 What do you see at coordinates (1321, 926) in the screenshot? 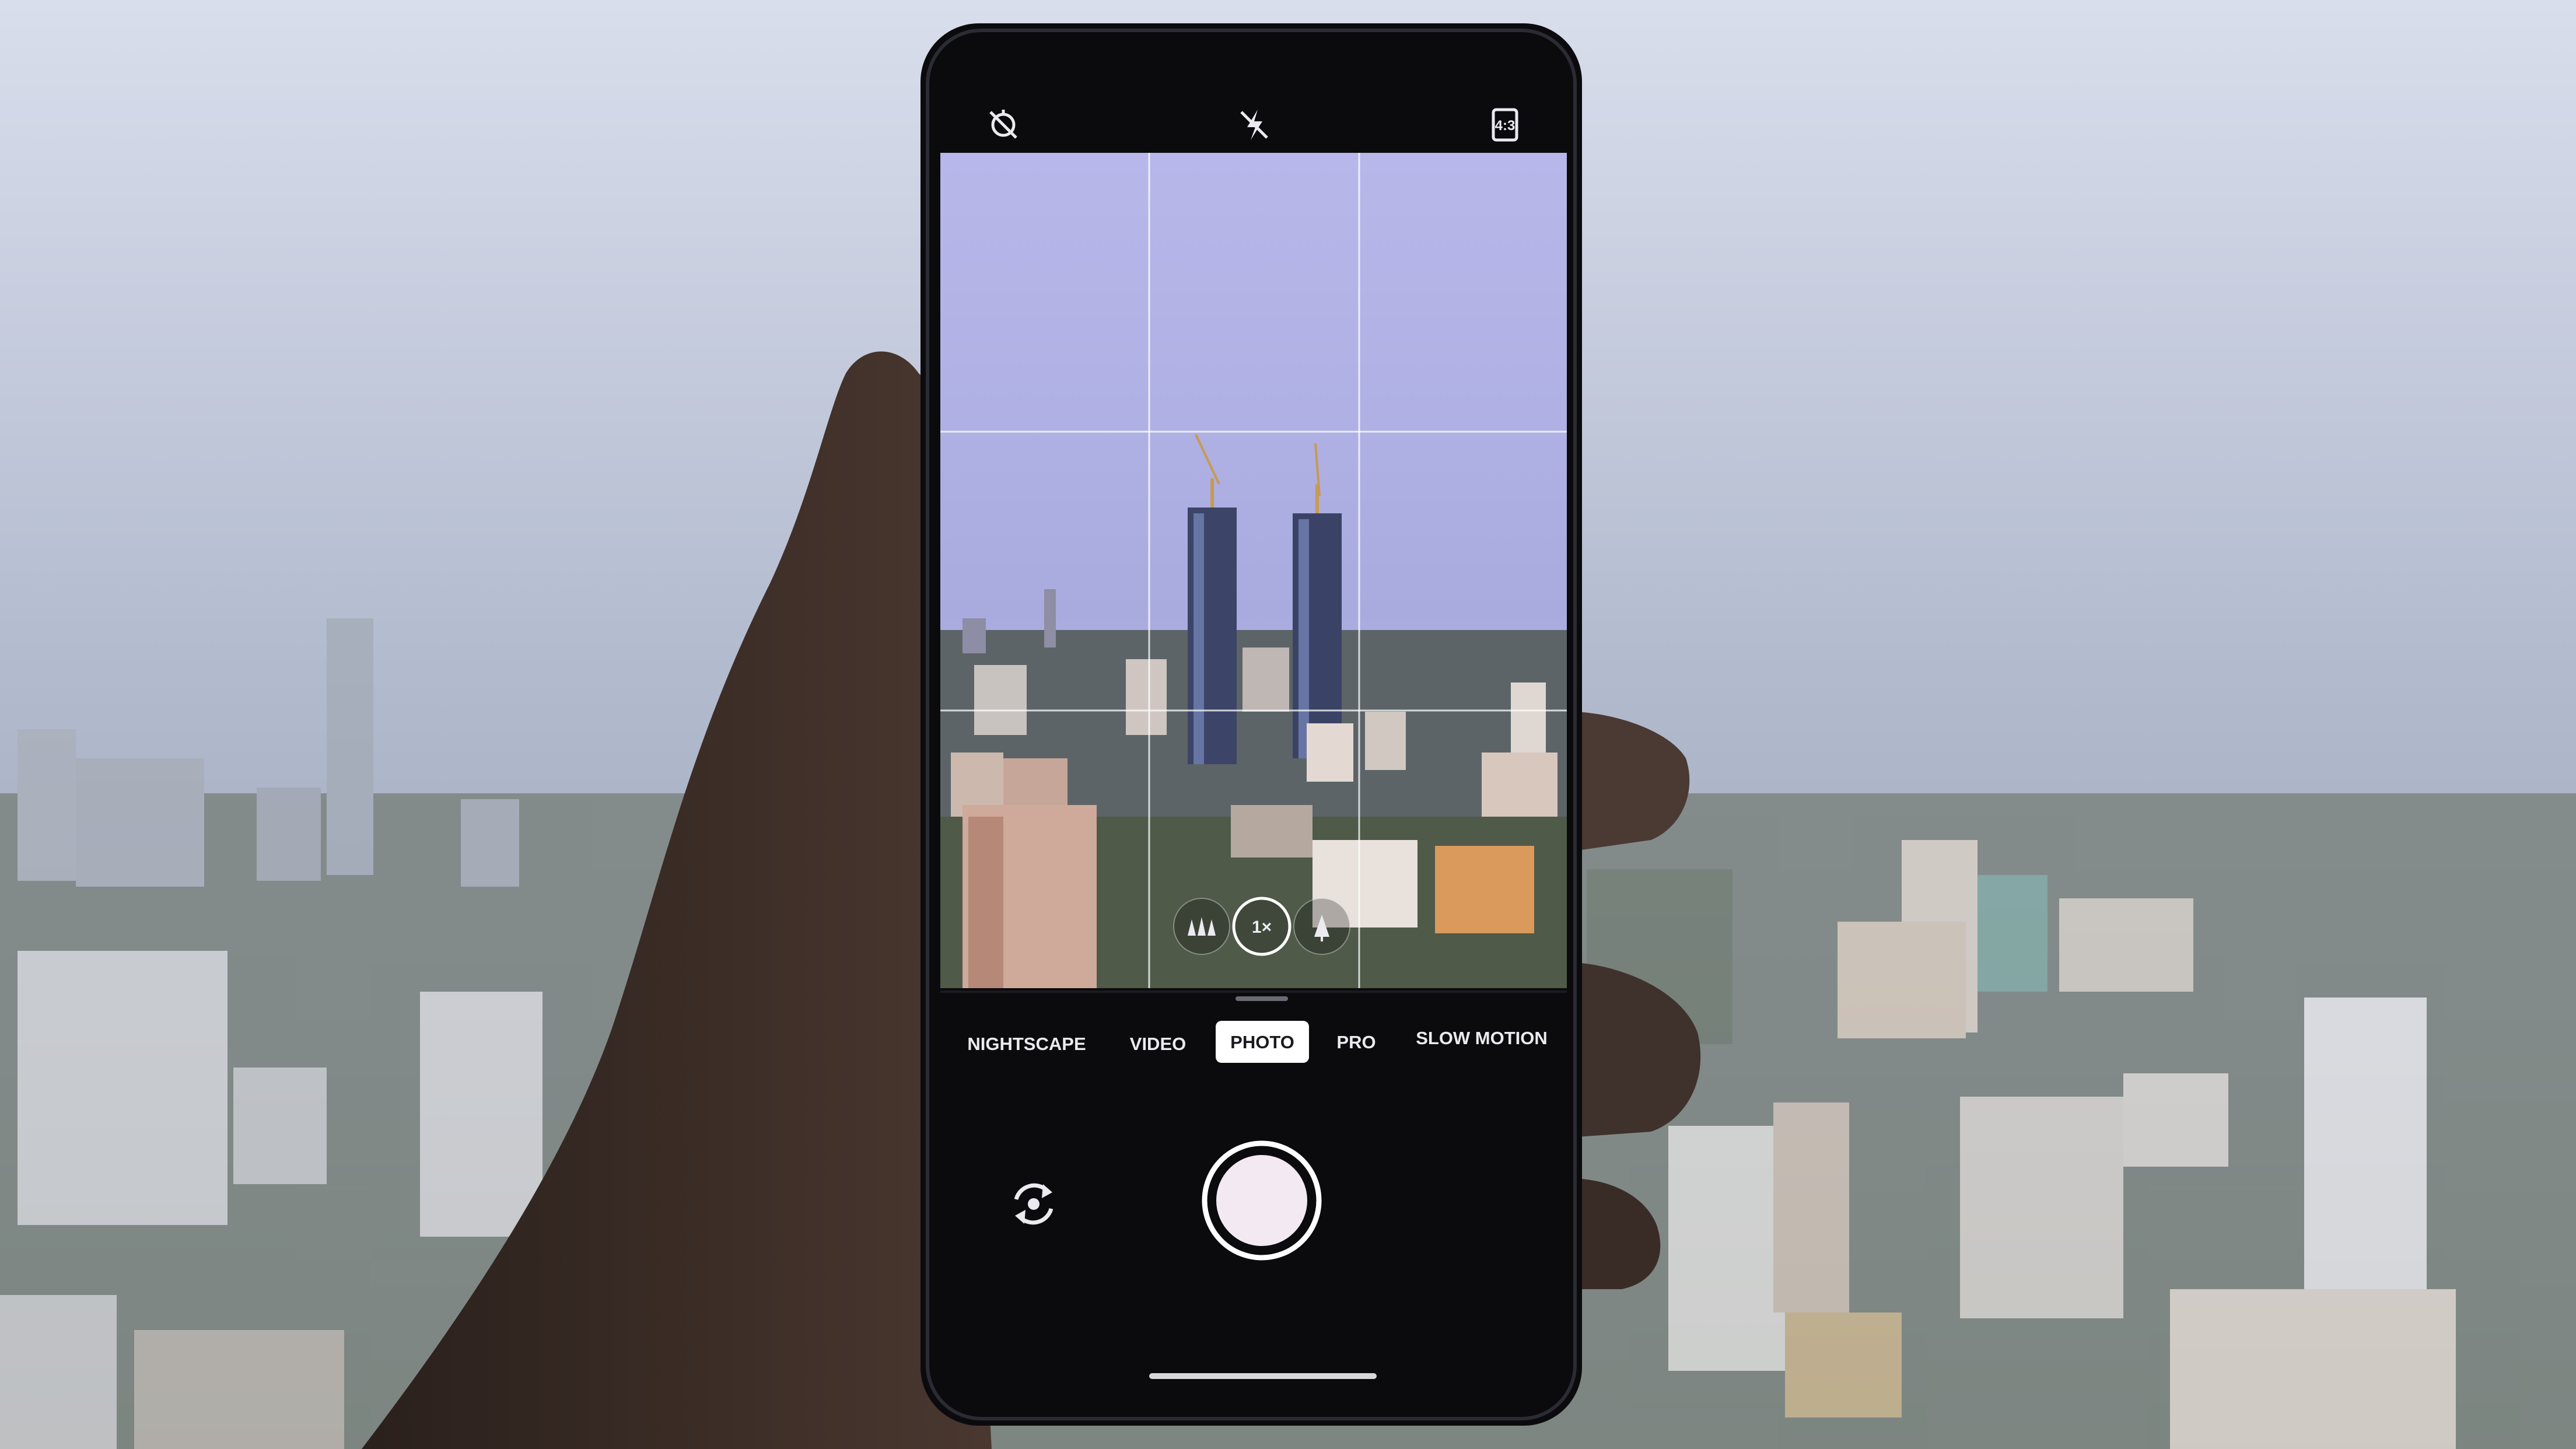
I see `telephoto-icon` at bounding box center [1321, 926].